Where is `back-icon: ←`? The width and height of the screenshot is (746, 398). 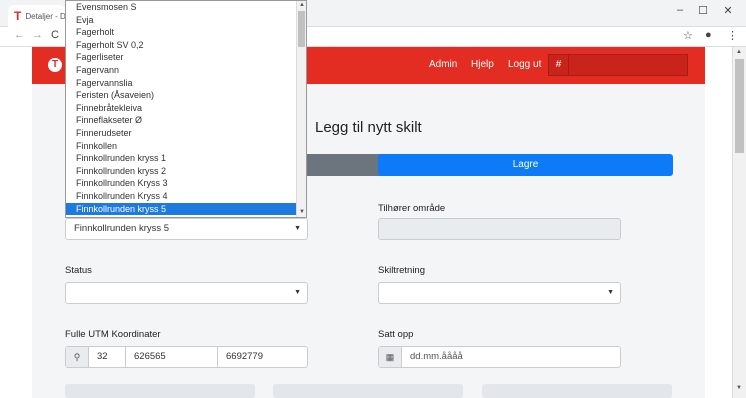 back-icon: ← is located at coordinates (19, 35).